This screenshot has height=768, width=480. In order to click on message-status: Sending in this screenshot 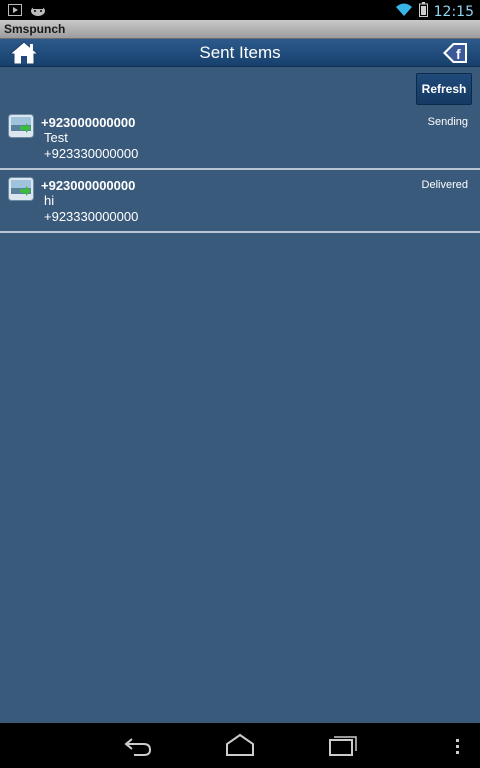, I will do `click(447, 122)`.